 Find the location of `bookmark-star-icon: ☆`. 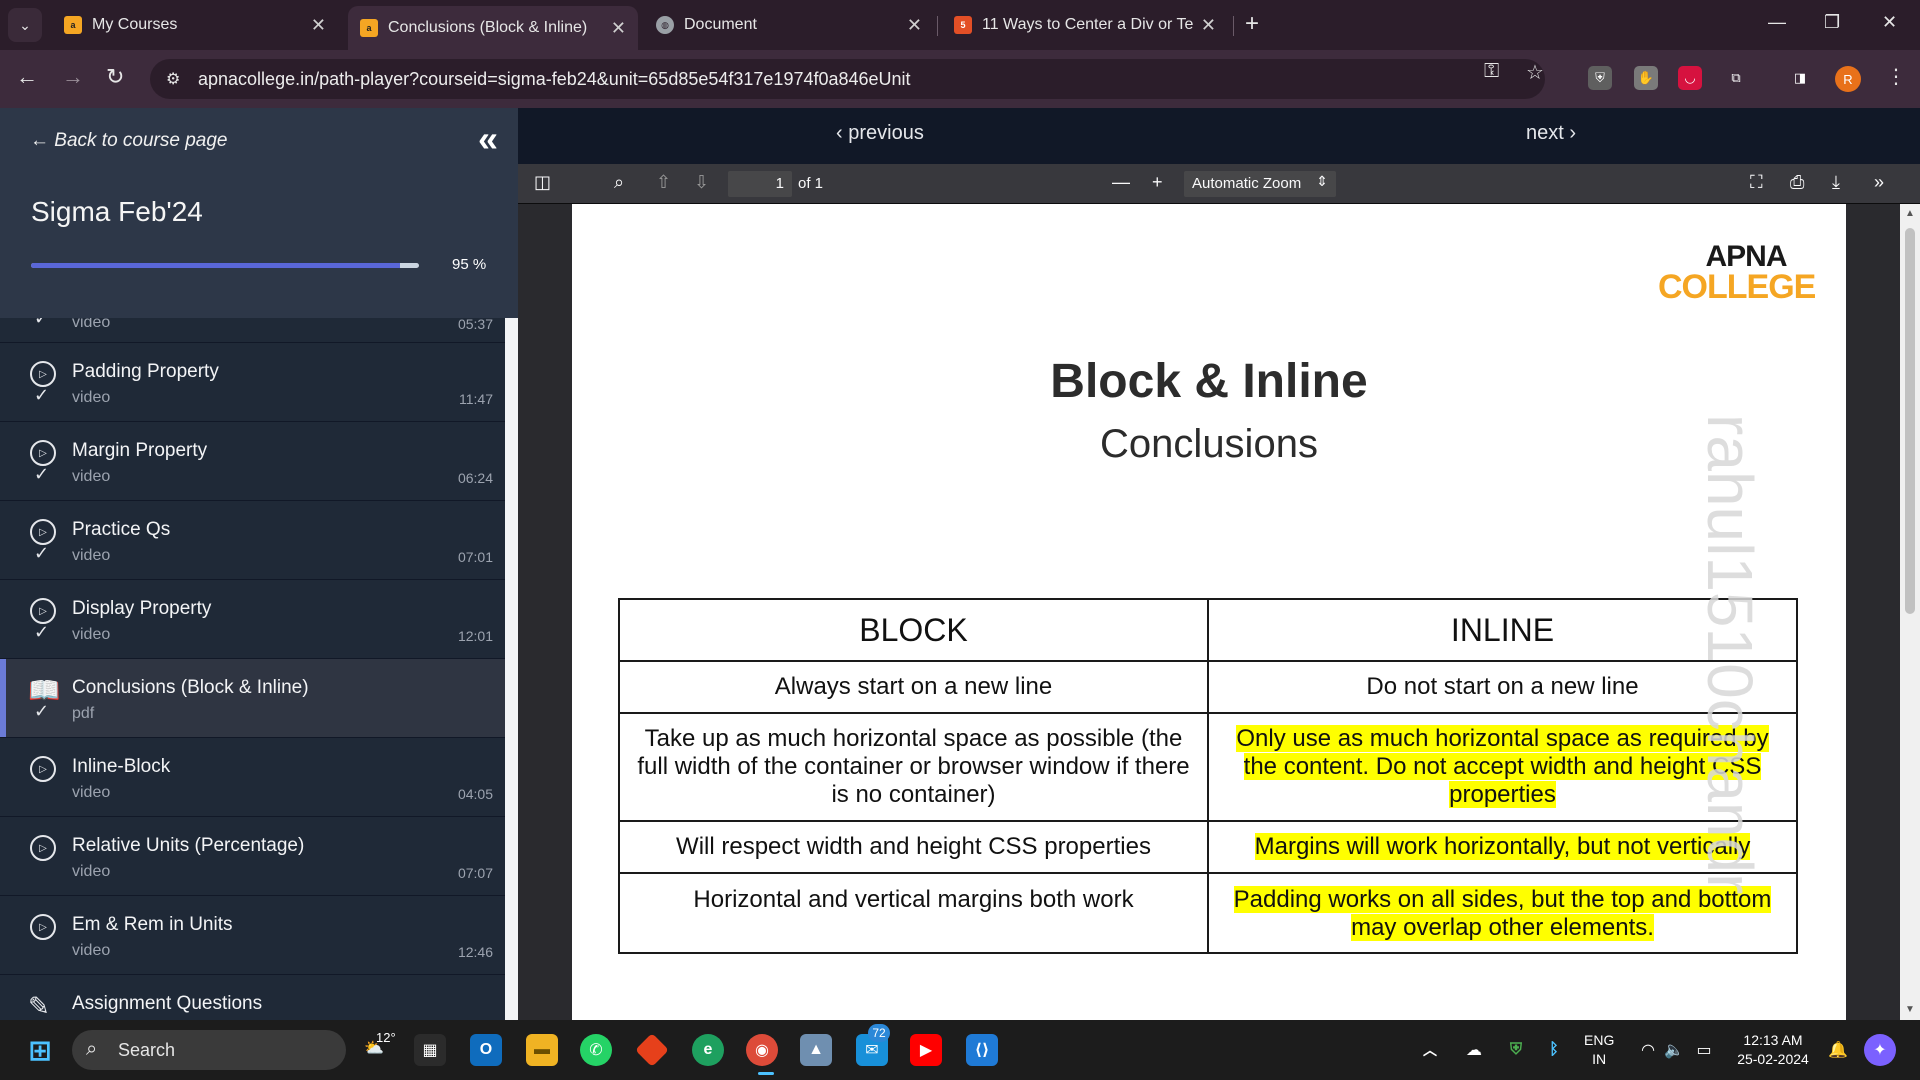

bookmark-star-icon: ☆ is located at coordinates (1535, 72).